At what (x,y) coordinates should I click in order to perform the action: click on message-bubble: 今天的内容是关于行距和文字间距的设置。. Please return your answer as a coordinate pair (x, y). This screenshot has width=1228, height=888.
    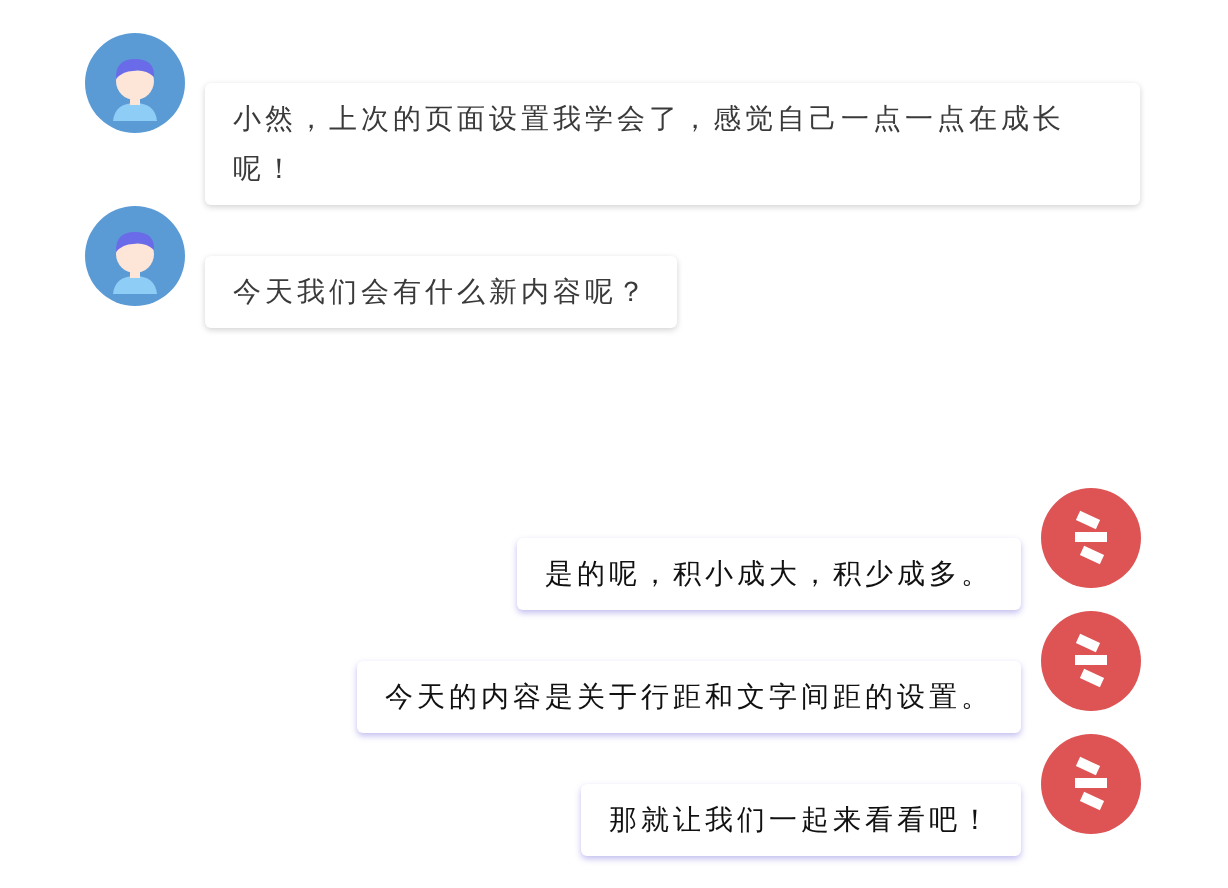
    Looking at the image, I should click on (689, 697).